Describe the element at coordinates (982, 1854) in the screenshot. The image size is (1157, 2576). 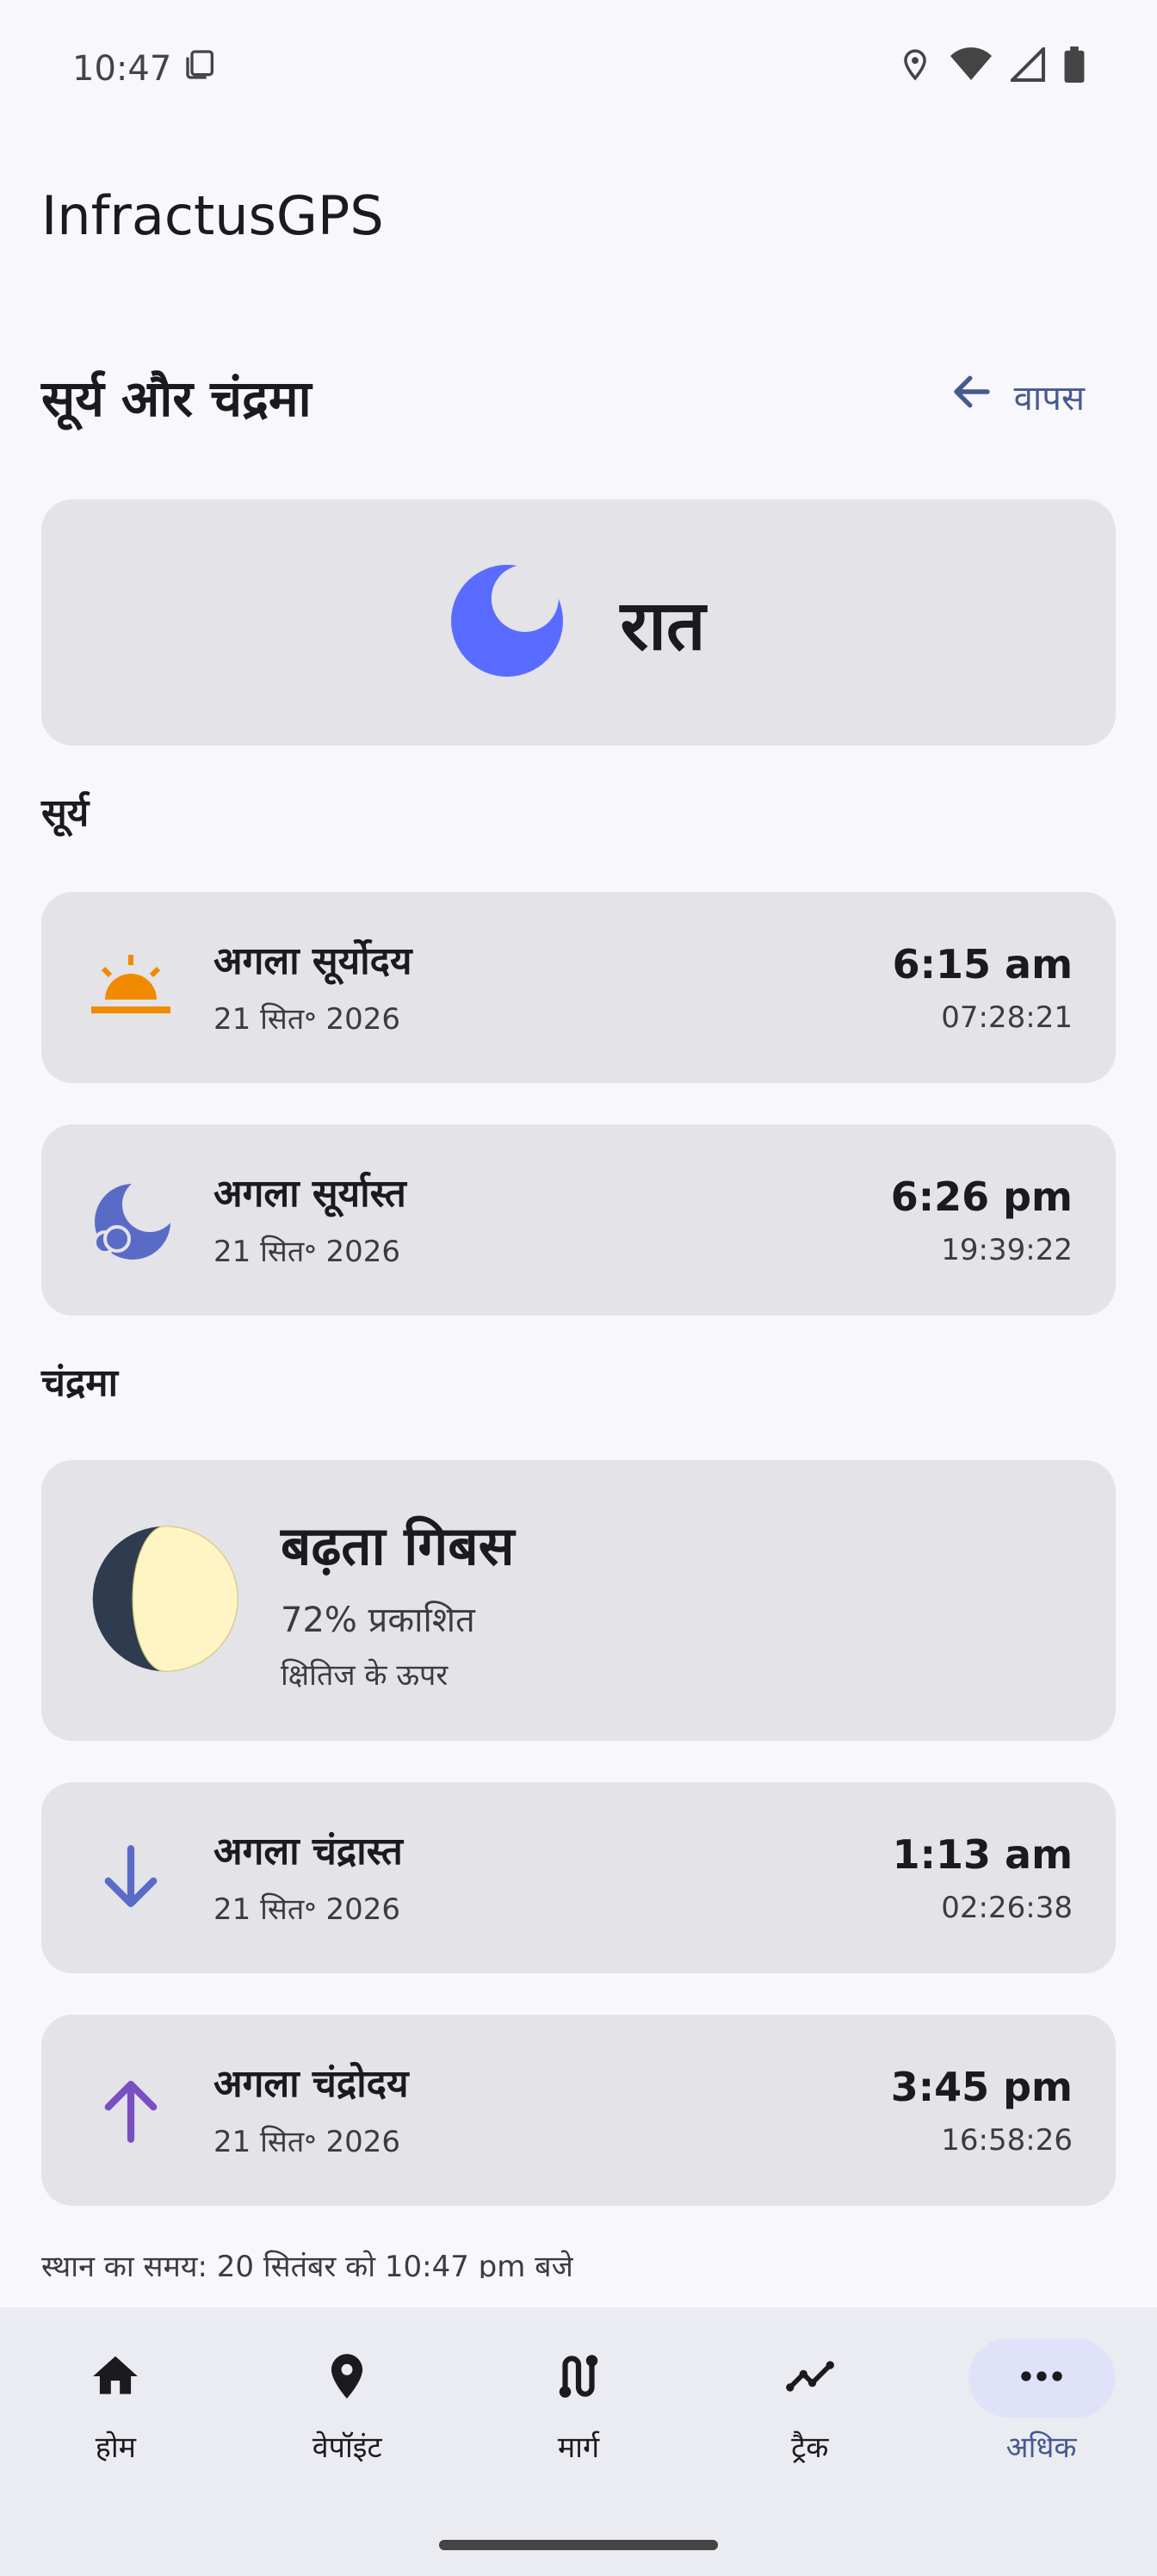
I see `moonset-time: 1:13 am` at that location.